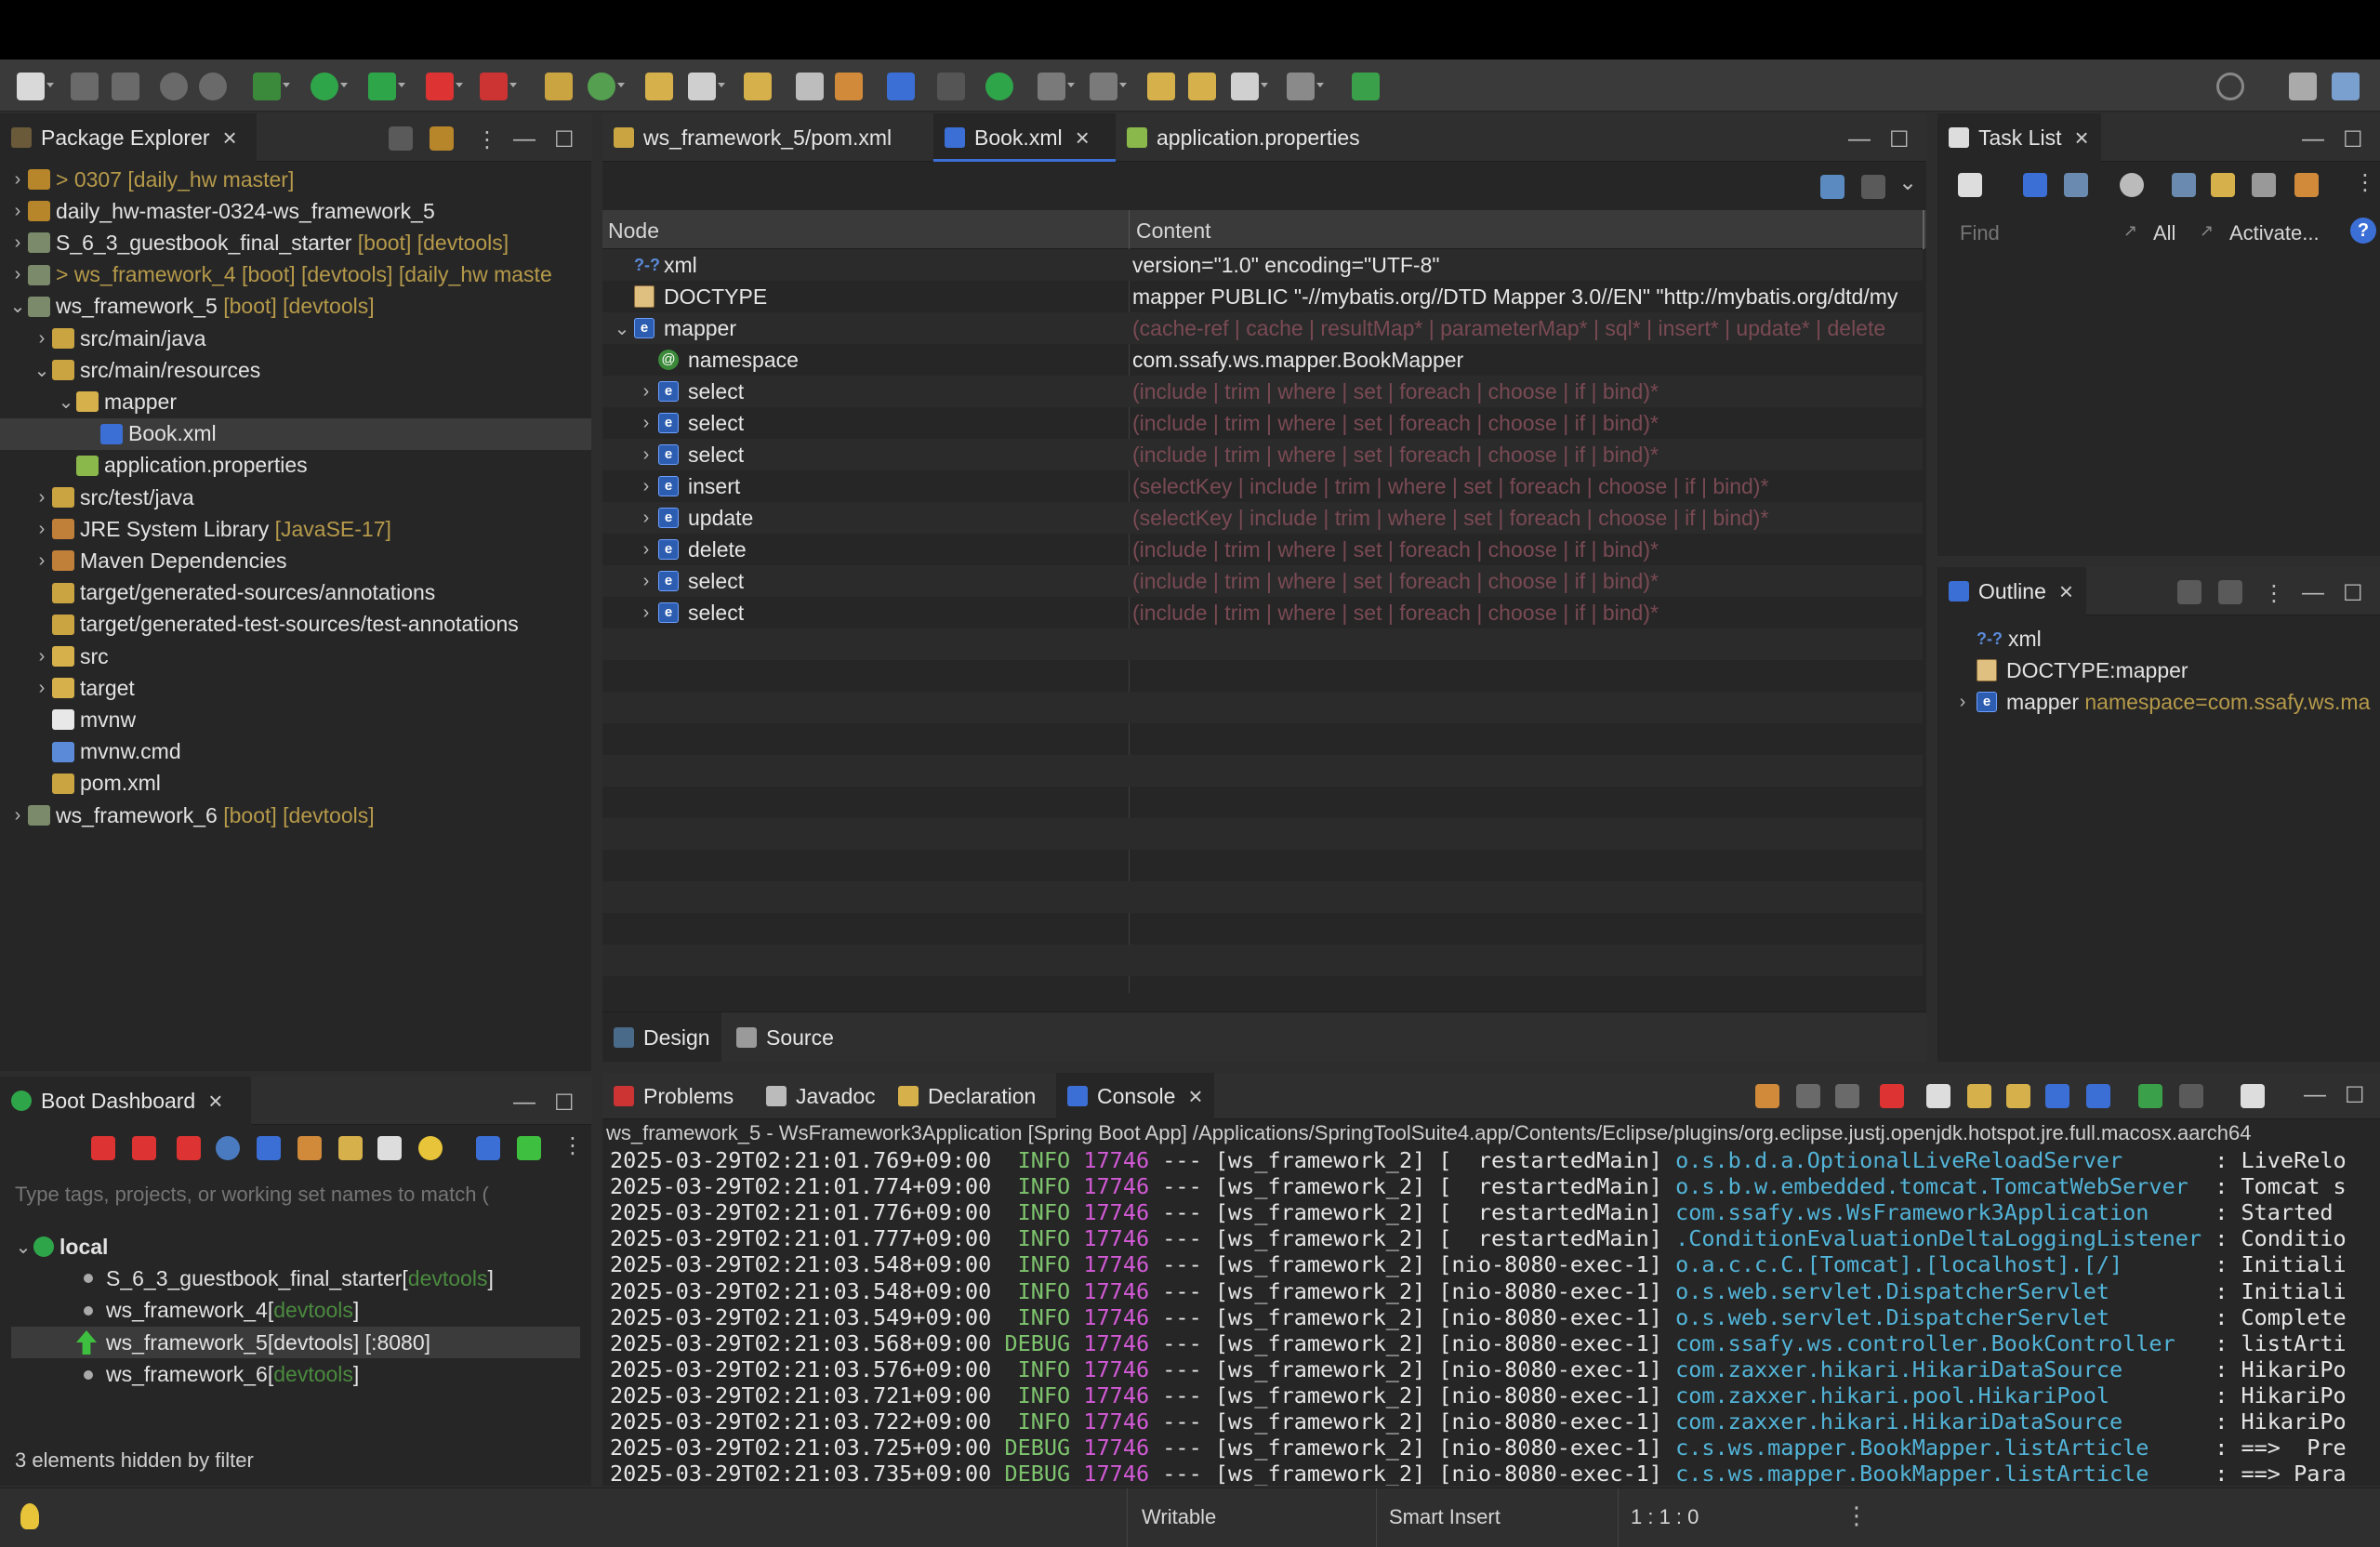 Image resolution: width=2380 pixels, height=1547 pixels. What do you see at coordinates (1525, 360) in the screenshot?
I see `xml-node-content: com.ssafy.ws.mapper.BookMapper` at bounding box center [1525, 360].